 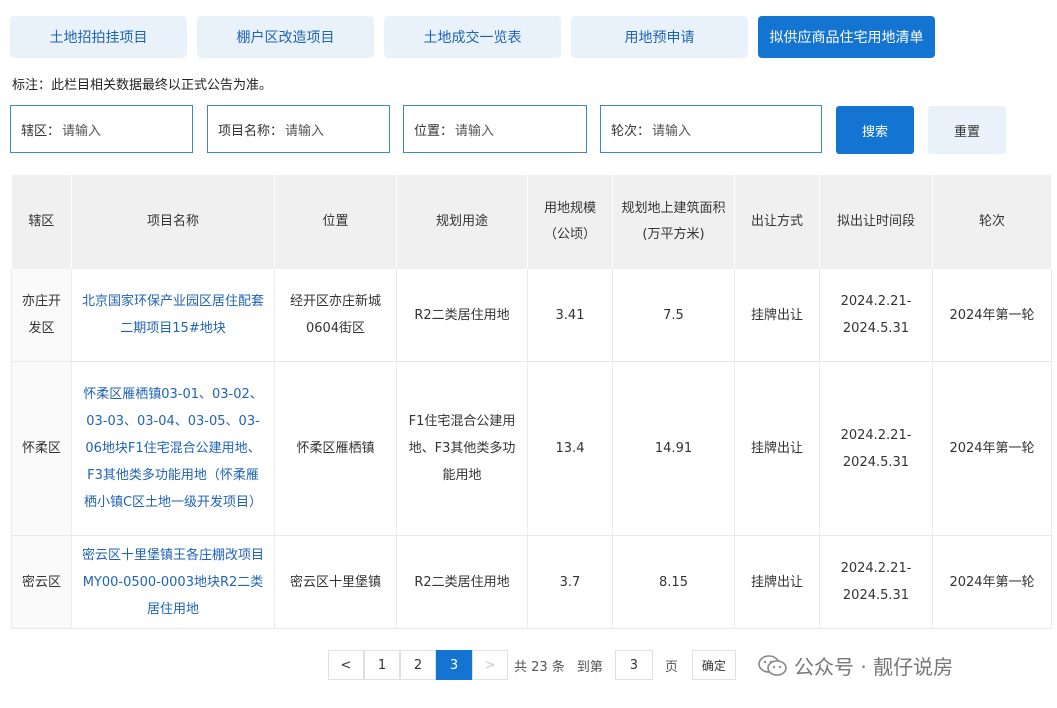 I want to click on round-label: 轮次：, so click(x=631, y=131).